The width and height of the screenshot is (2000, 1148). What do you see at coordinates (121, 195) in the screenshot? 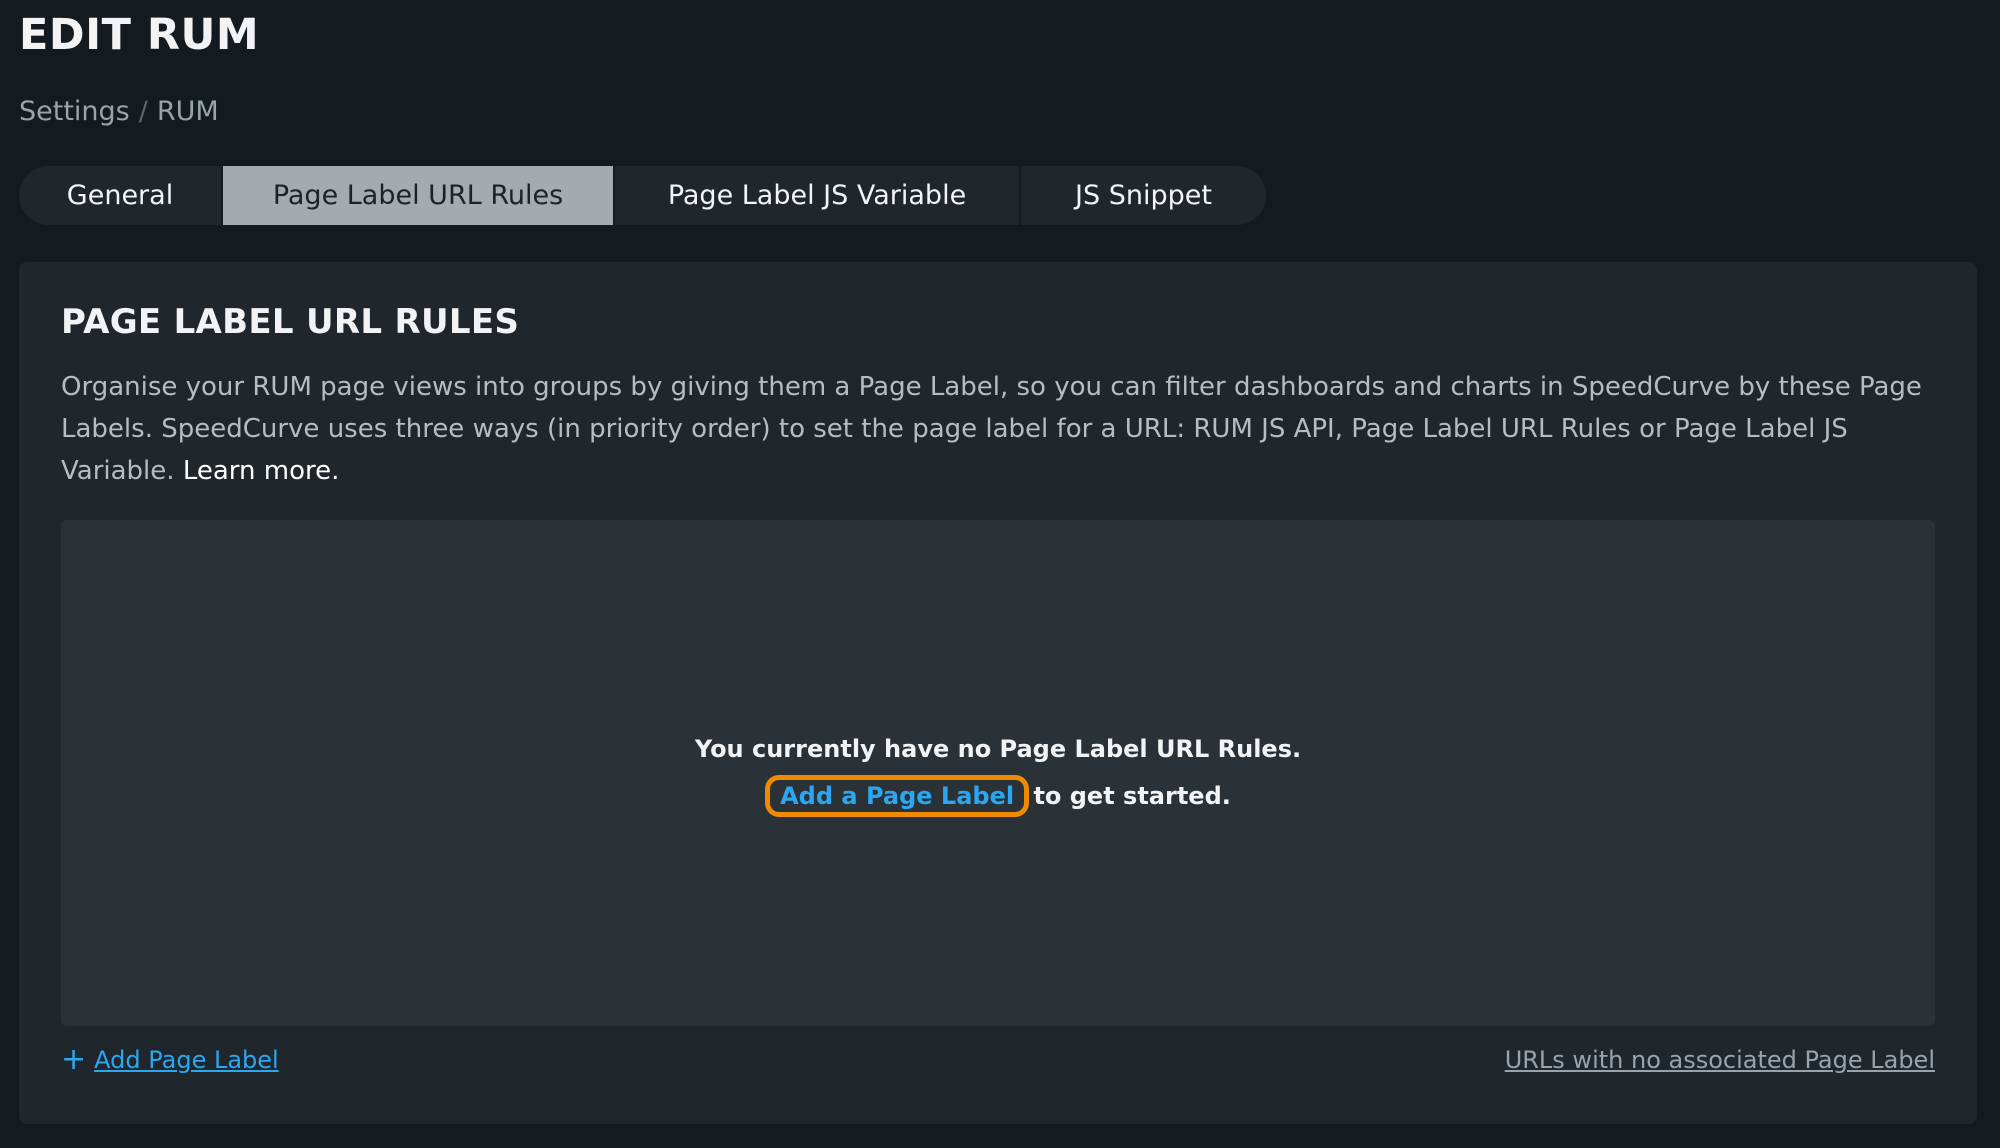
I see `tab-general: General` at bounding box center [121, 195].